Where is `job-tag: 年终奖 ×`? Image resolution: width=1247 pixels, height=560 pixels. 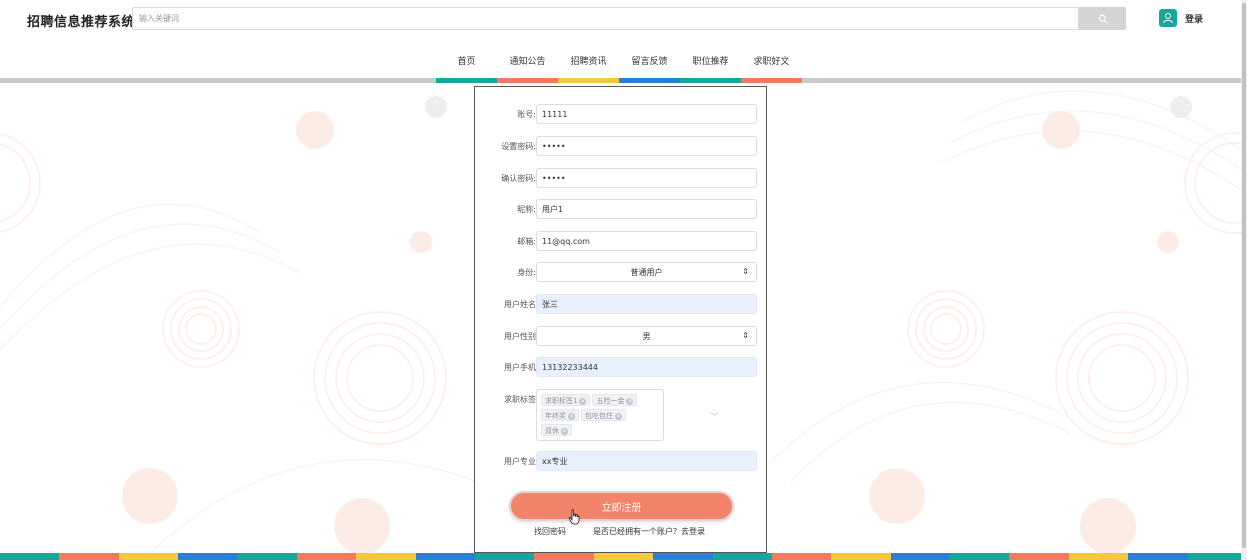
job-tag: 年终奖 × is located at coordinates (560, 415).